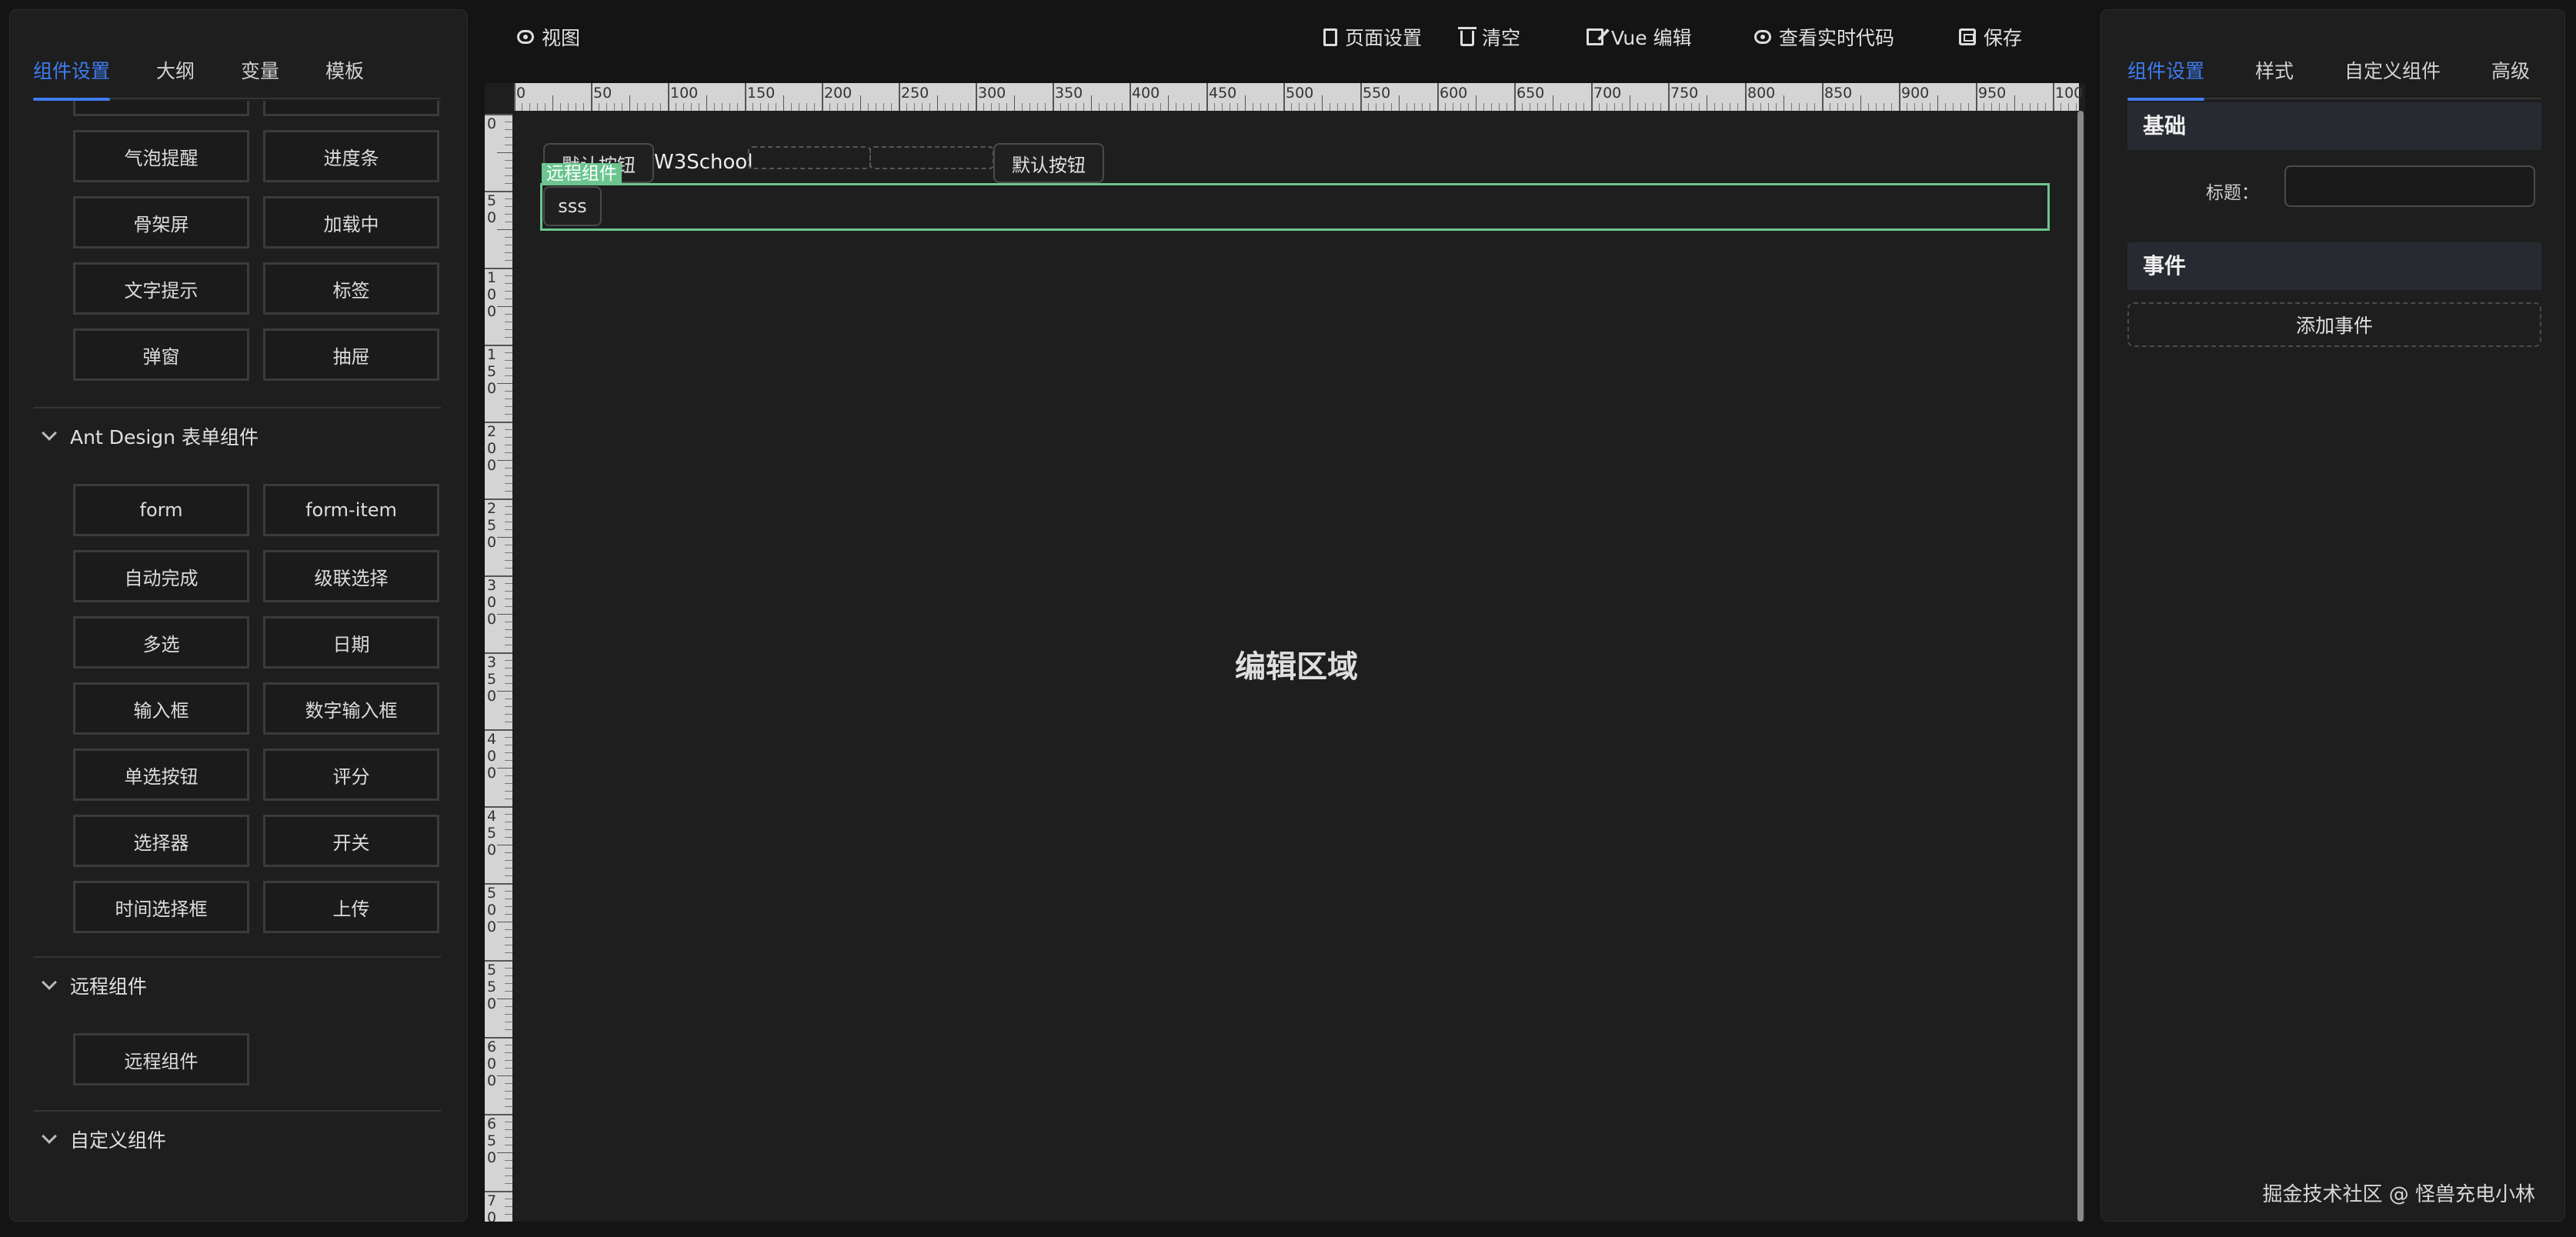 Image resolution: width=2576 pixels, height=1237 pixels. I want to click on basic-section-title: 基础, so click(2334, 126).